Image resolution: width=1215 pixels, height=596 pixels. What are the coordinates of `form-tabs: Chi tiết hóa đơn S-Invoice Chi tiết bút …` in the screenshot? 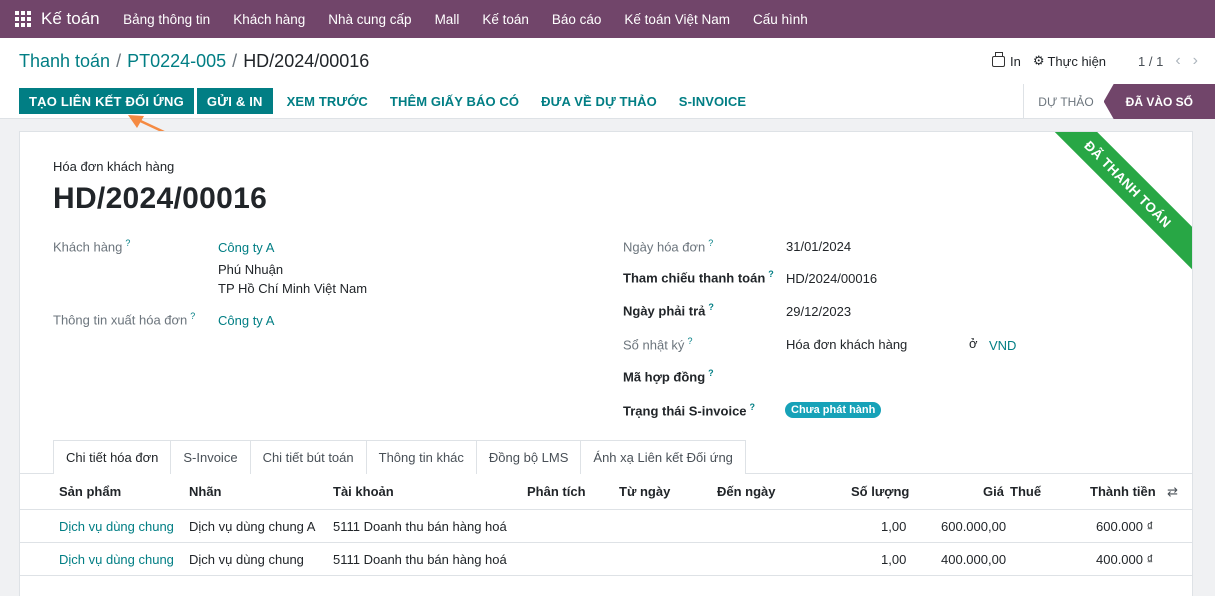 It's located at (399, 457).